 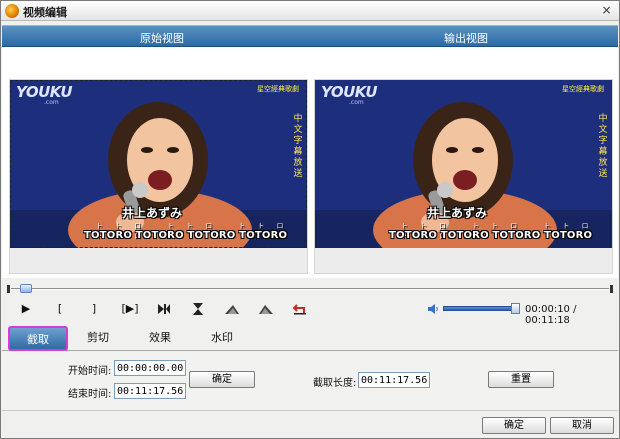 What do you see at coordinates (150, 391) in the screenshot?
I see `end-time-input` at bounding box center [150, 391].